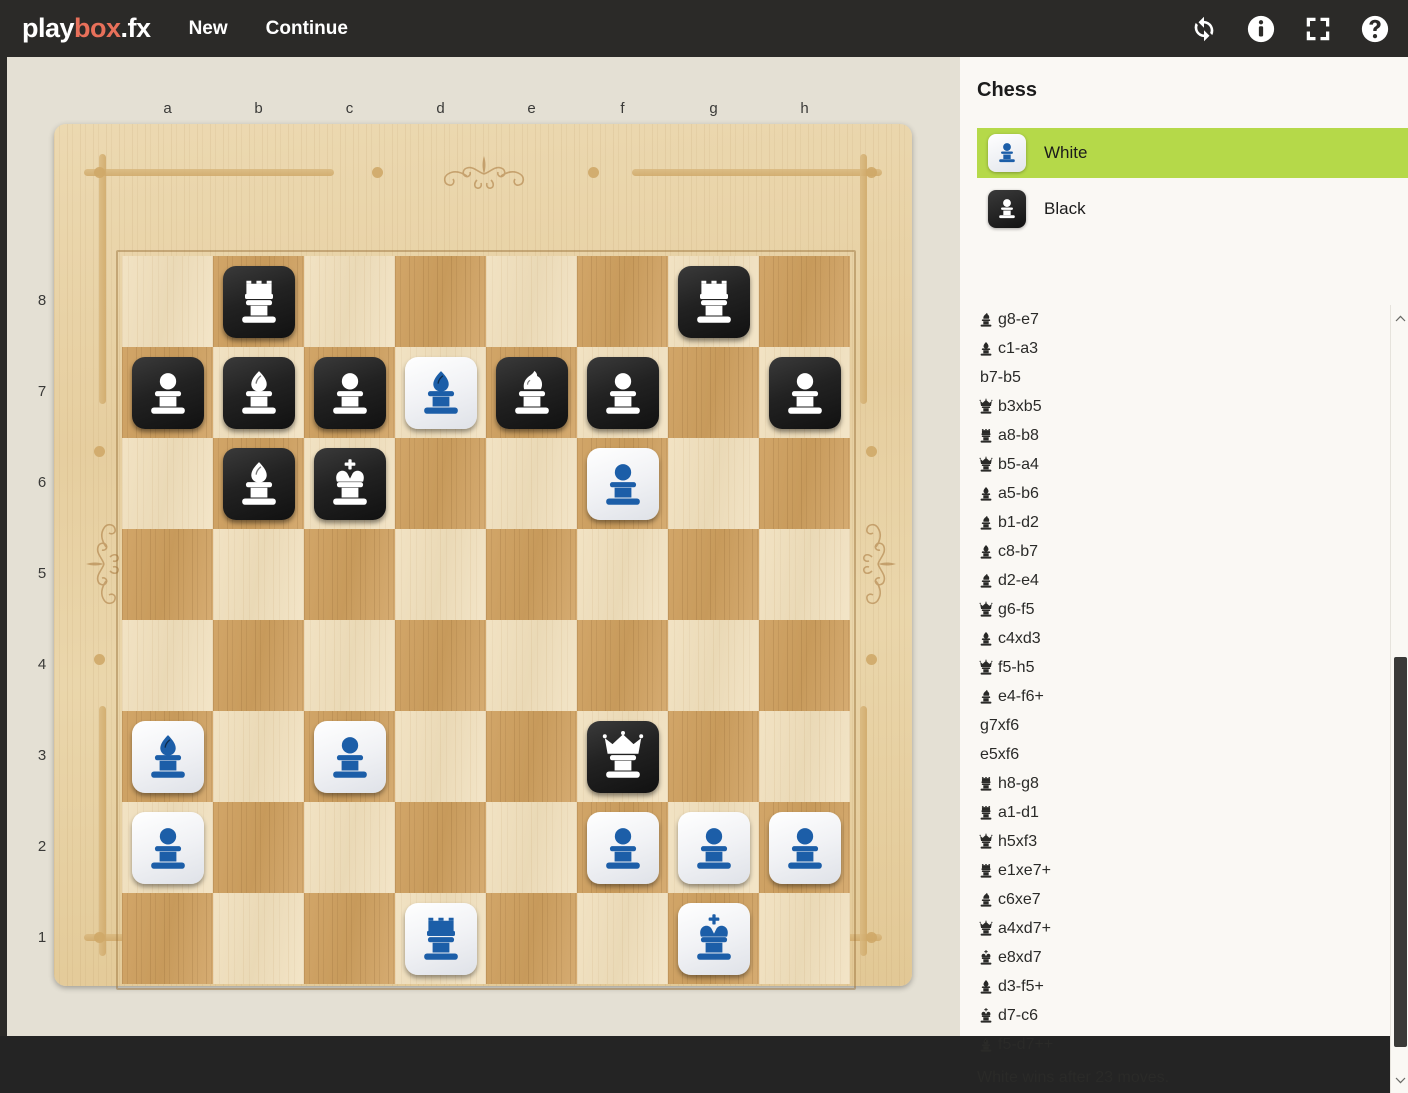 The width and height of the screenshot is (1408, 1093). What do you see at coordinates (440, 301) in the screenshot?
I see `board-square-d8` at bounding box center [440, 301].